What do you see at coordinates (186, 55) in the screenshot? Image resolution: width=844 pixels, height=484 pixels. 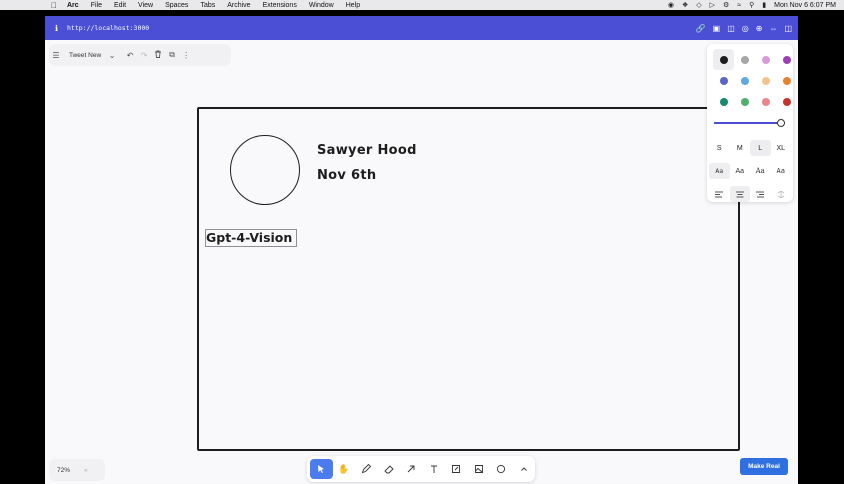 I see `more-options-icon: ⋮` at bounding box center [186, 55].